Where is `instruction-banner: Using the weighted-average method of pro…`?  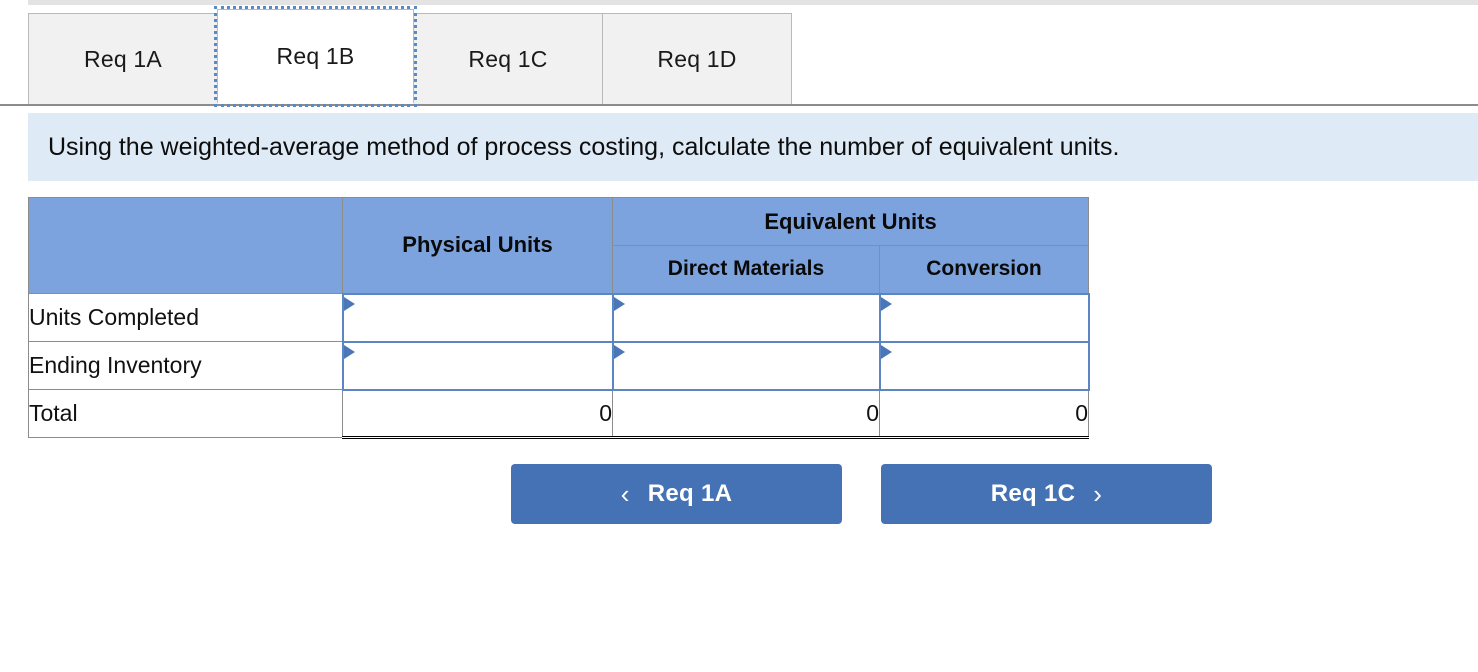 instruction-banner: Using the weighted-average method of pro… is located at coordinates (753, 147).